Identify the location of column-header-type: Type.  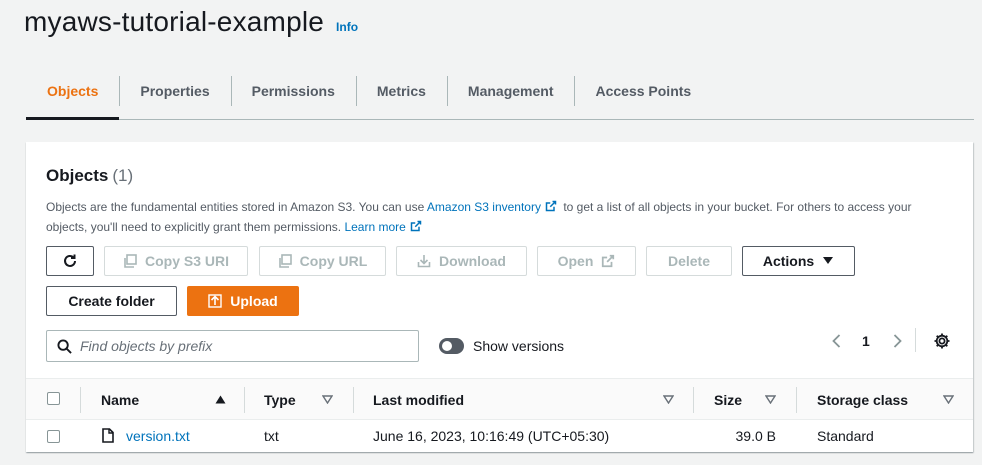
(280, 400).